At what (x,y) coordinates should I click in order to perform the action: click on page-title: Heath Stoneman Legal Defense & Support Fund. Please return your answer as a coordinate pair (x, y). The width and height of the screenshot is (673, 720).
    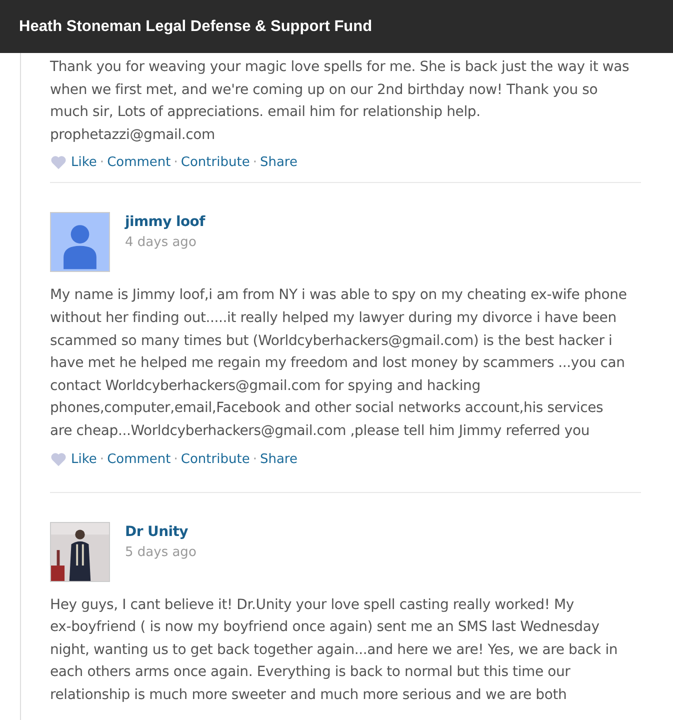
    Looking at the image, I should click on (195, 27).